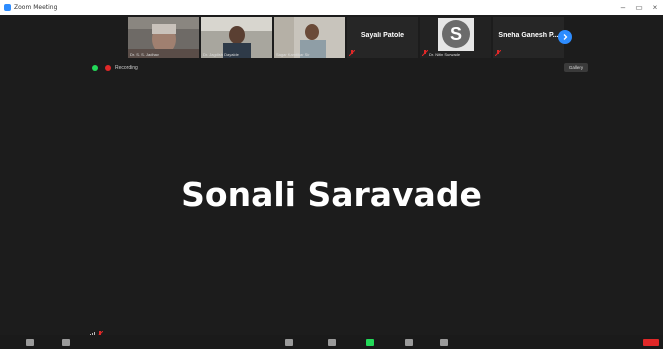  I want to click on participant-tile: Sayali Patole, so click(382, 37).